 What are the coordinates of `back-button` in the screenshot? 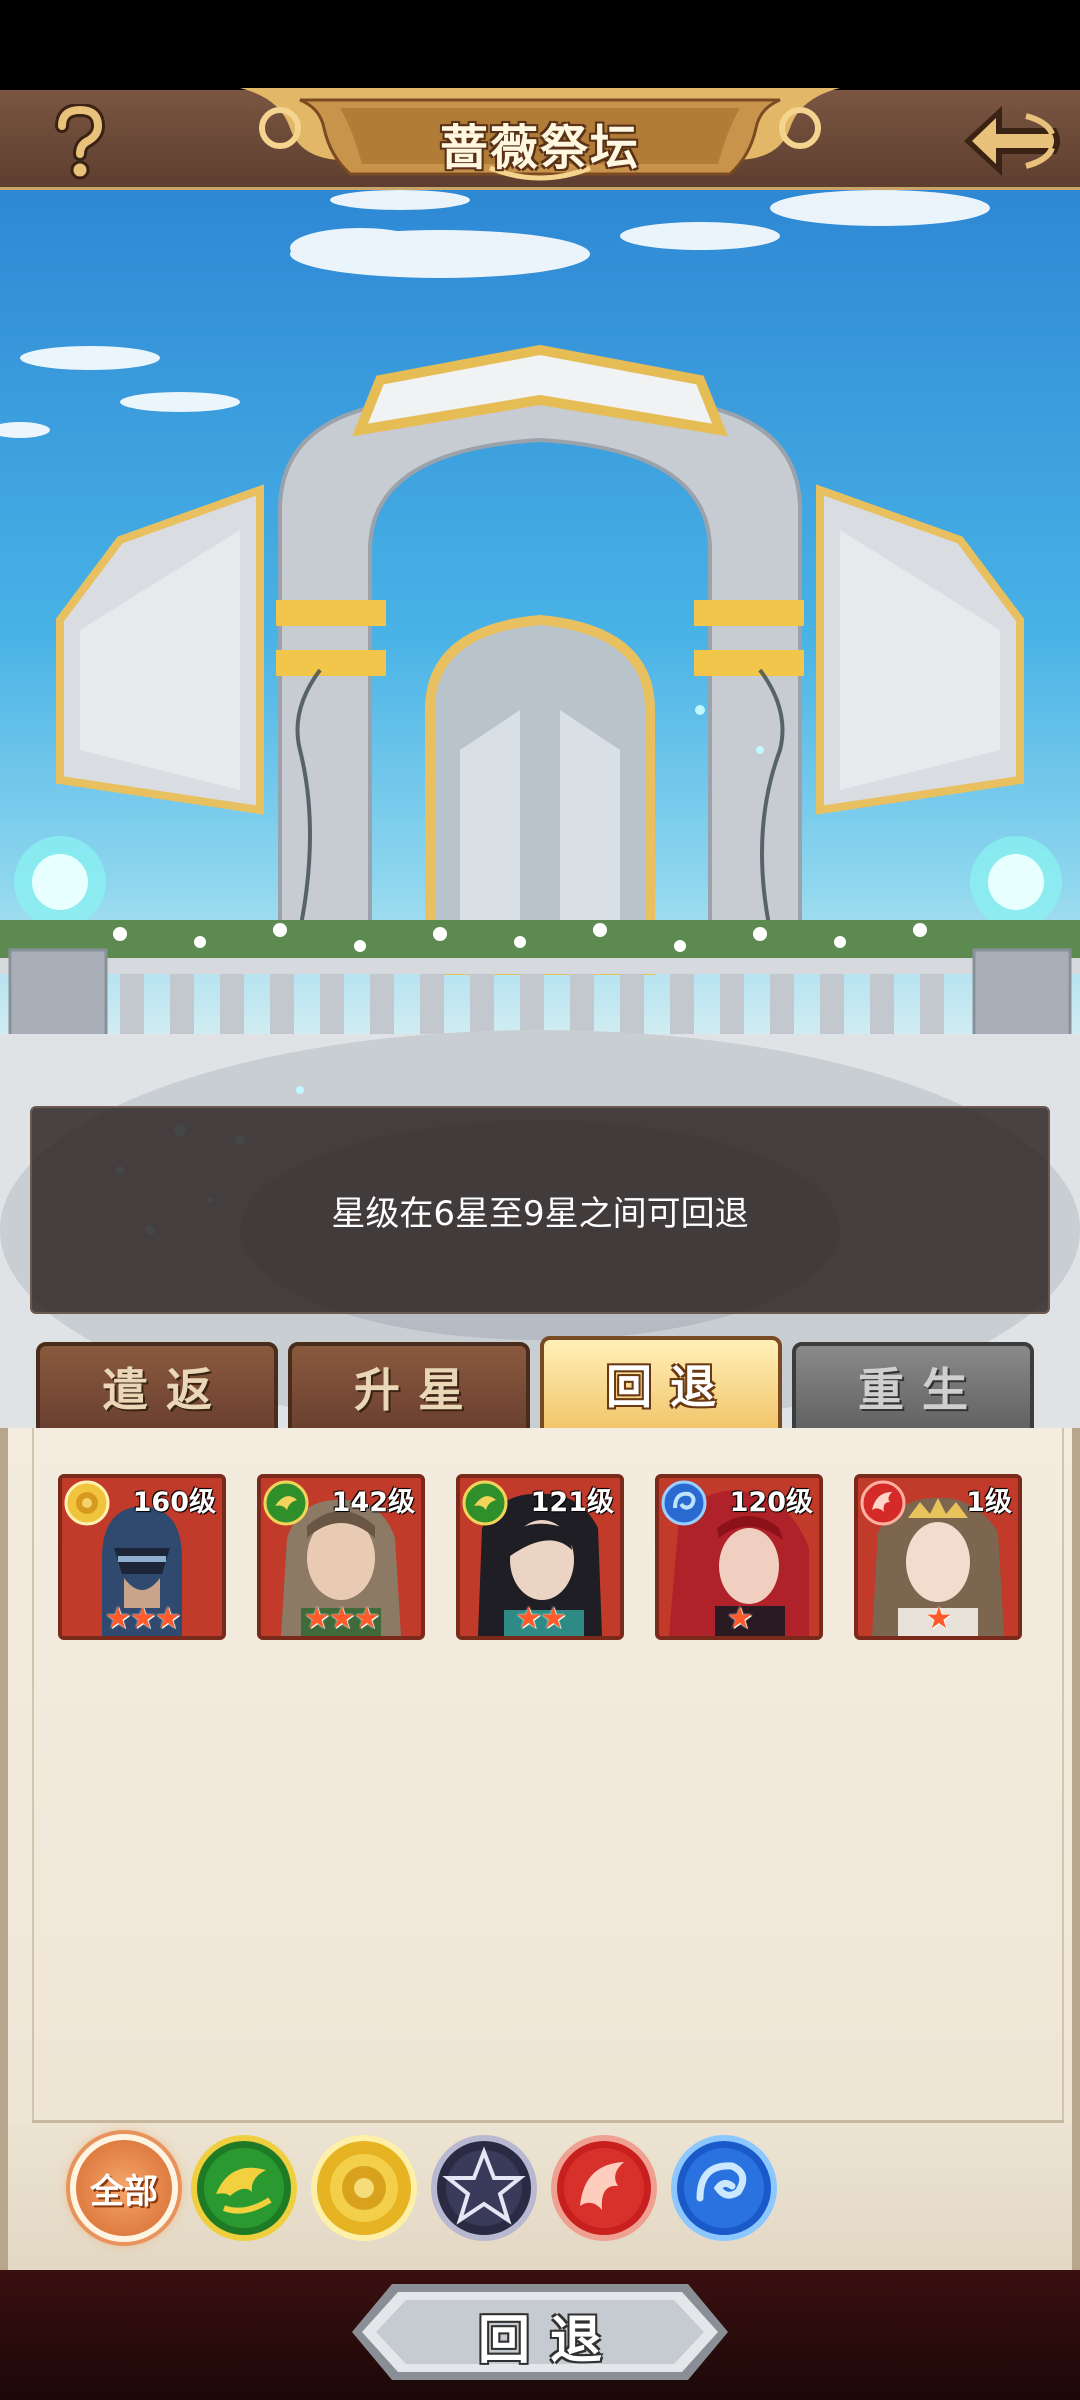 It's located at (1011, 141).